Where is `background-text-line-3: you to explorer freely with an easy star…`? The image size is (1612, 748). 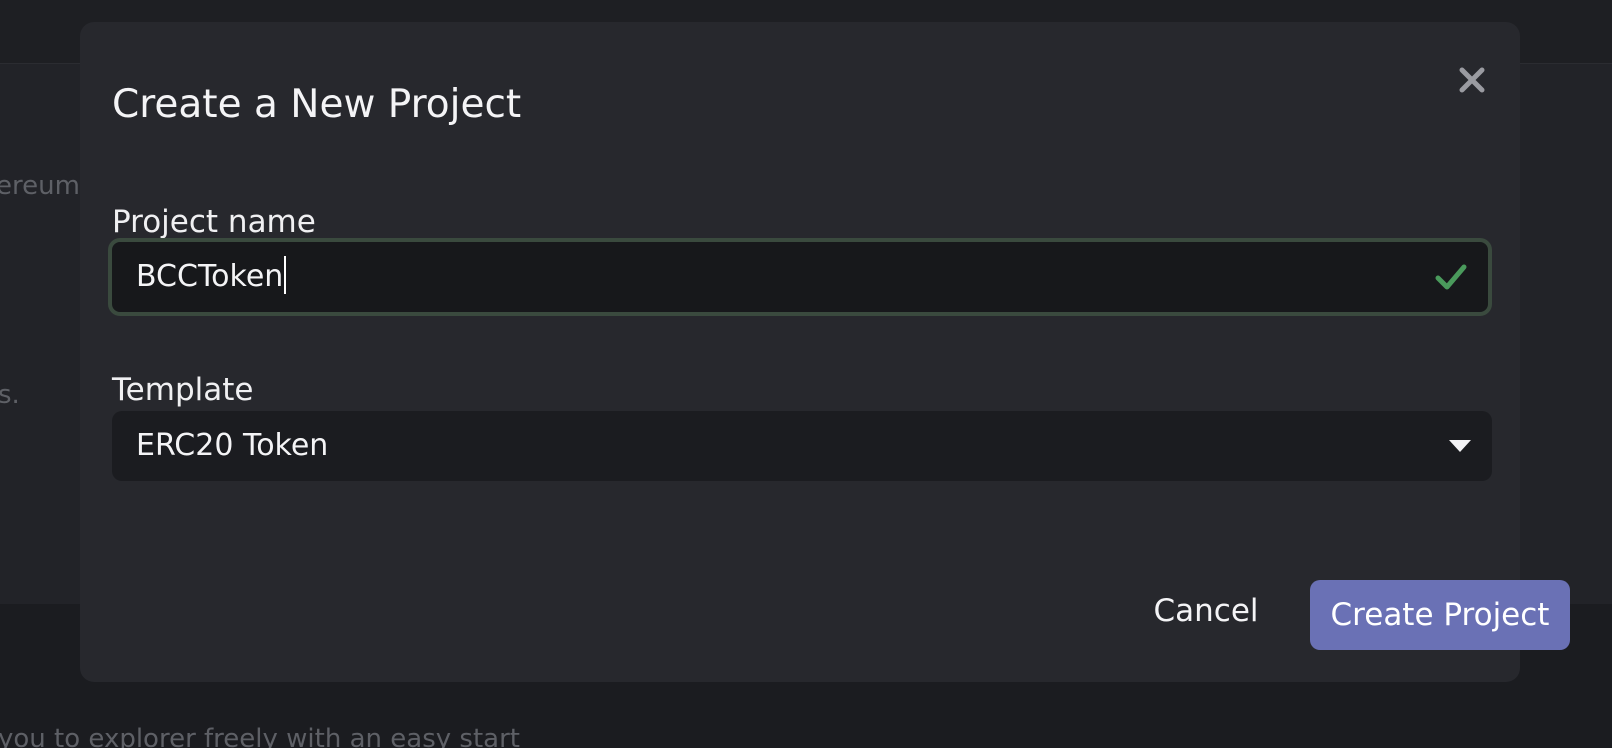
background-text-line-3: you to explorer freely with an easy star… is located at coordinates (260, 736).